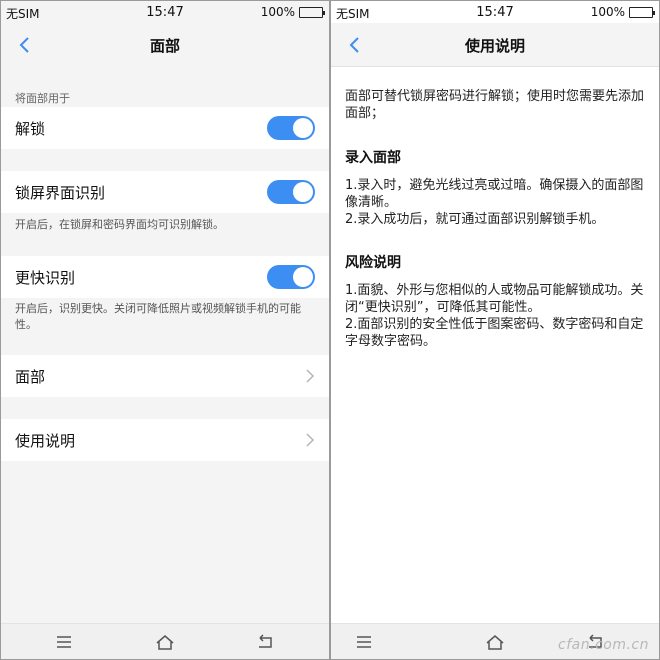 This screenshot has width=660, height=660. What do you see at coordinates (165, 277) in the screenshot?
I see `faster-recognition-row: 更快识别` at bounding box center [165, 277].